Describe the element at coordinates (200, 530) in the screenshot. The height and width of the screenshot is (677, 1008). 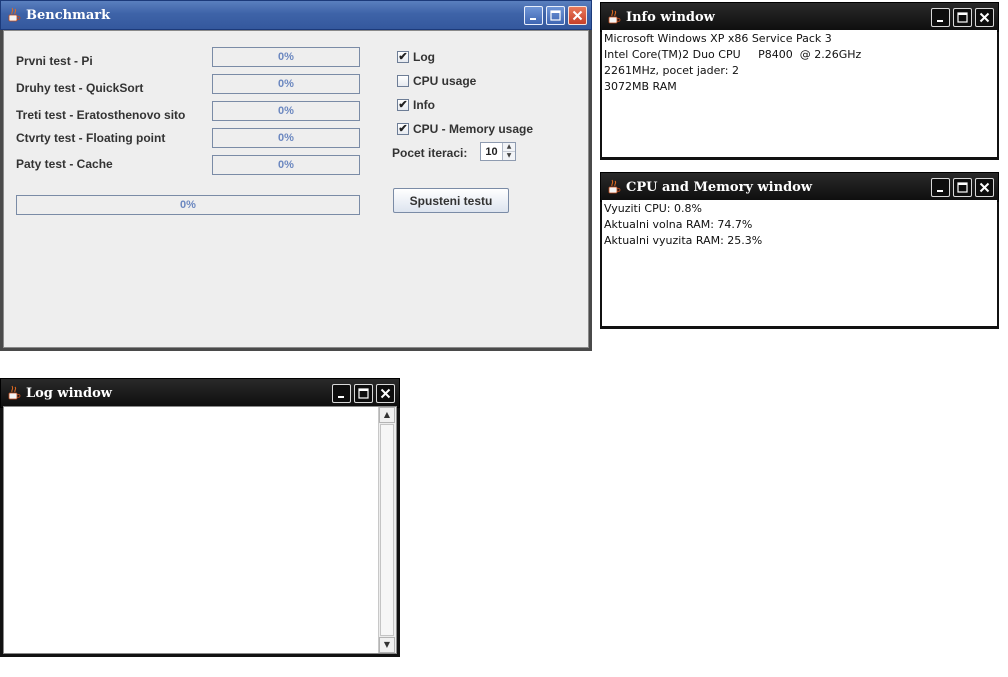
I see `log-content: ▲ ▼` at that location.